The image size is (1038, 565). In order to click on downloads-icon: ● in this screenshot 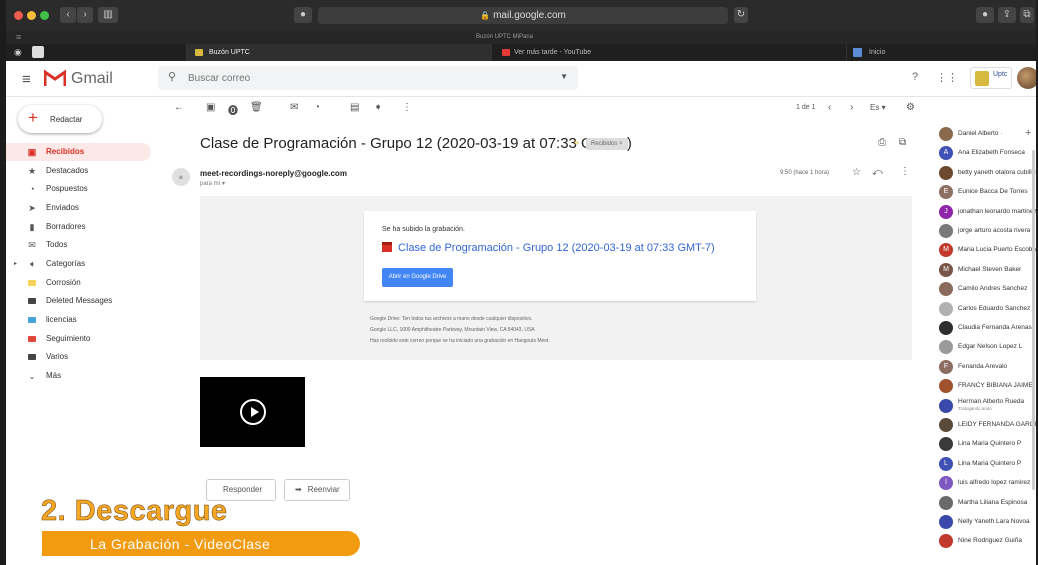, I will do `click(985, 15)`.